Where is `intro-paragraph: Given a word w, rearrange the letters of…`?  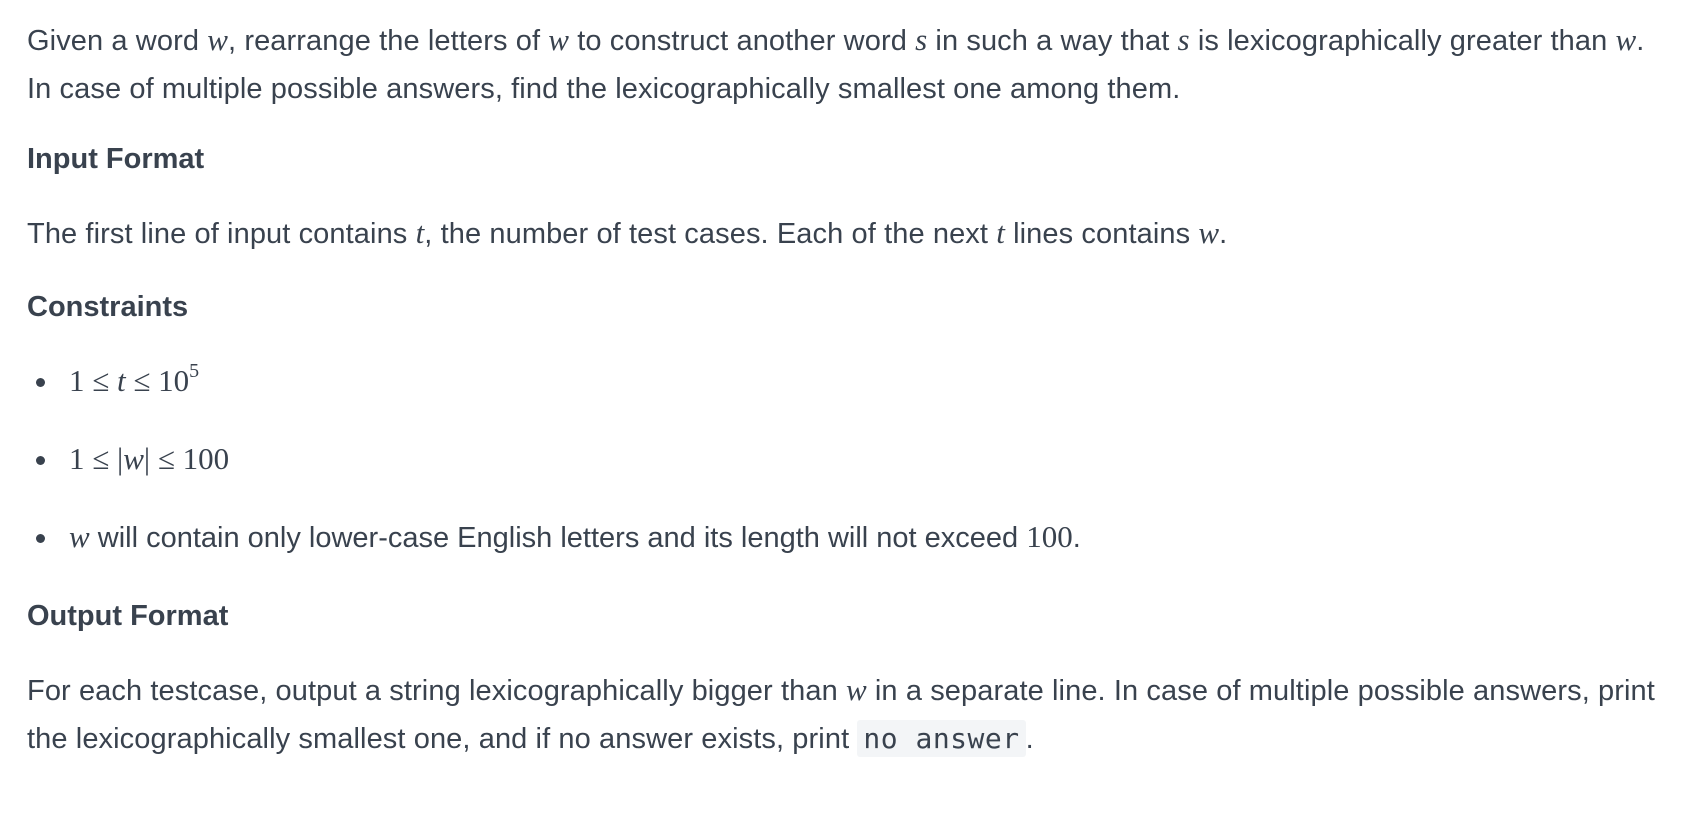
intro-paragraph: Given a word w, rearrange the letters of… is located at coordinates (851, 64).